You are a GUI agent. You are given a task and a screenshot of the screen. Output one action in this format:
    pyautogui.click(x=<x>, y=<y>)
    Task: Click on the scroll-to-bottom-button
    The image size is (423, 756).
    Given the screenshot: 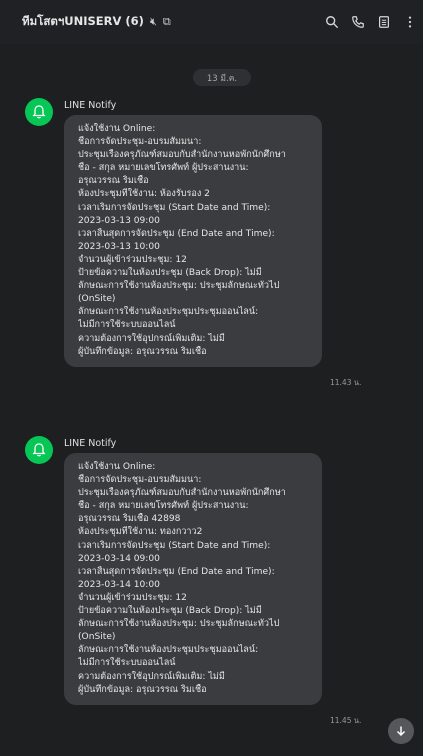 What is the action you would take?
    pyautogui.click(x=401, y=731)
    